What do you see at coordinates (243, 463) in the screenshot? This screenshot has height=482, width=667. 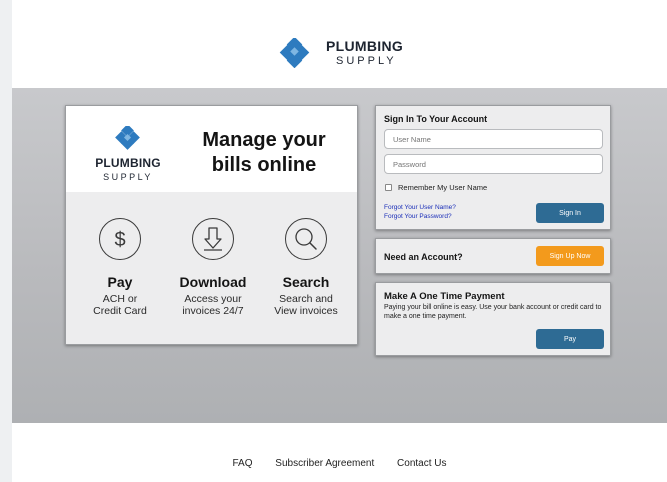 I see `footer-link-faq: FAQ` at bounding box center [243, 463].